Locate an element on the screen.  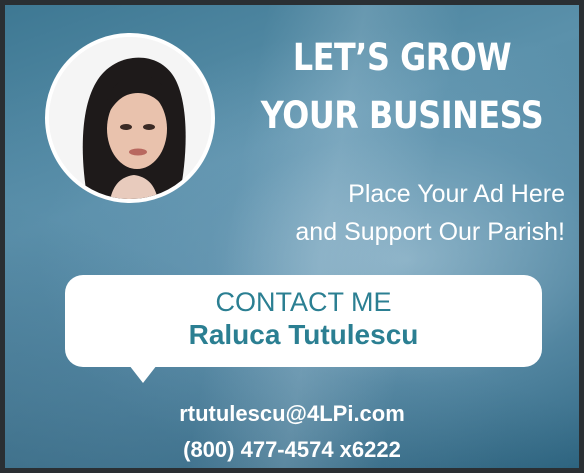
headline: LET’S GROW YOUR BUSINESS is located at coordinates (402, 87).